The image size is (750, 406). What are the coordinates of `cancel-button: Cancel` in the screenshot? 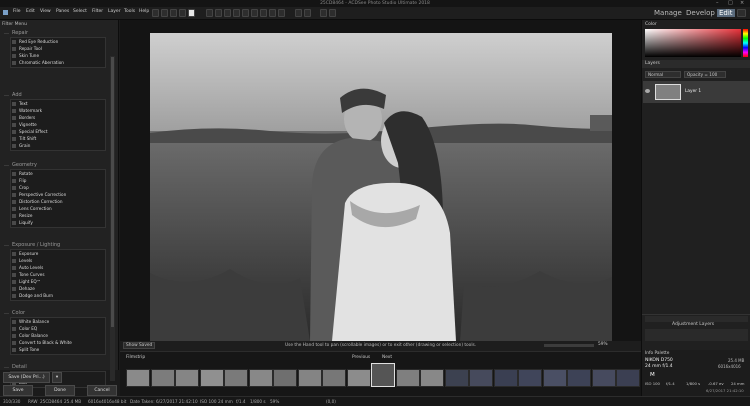 It's located at (102, 390).